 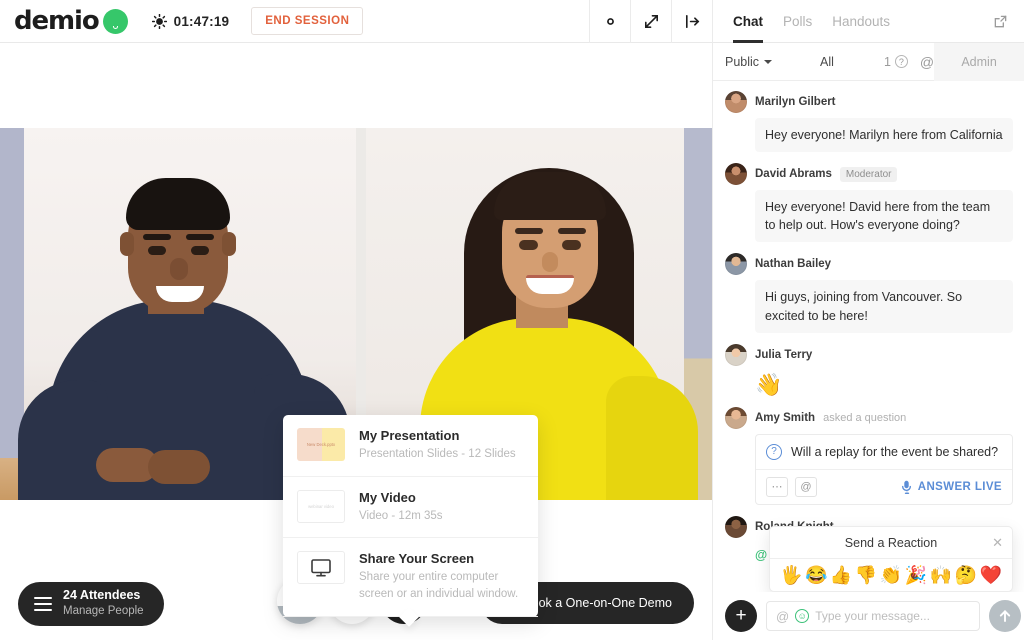 What do you see at coordinates (387, 497) in the screenshot?
I see `menu-item-title: My Video` at bounding box center [387, 497].